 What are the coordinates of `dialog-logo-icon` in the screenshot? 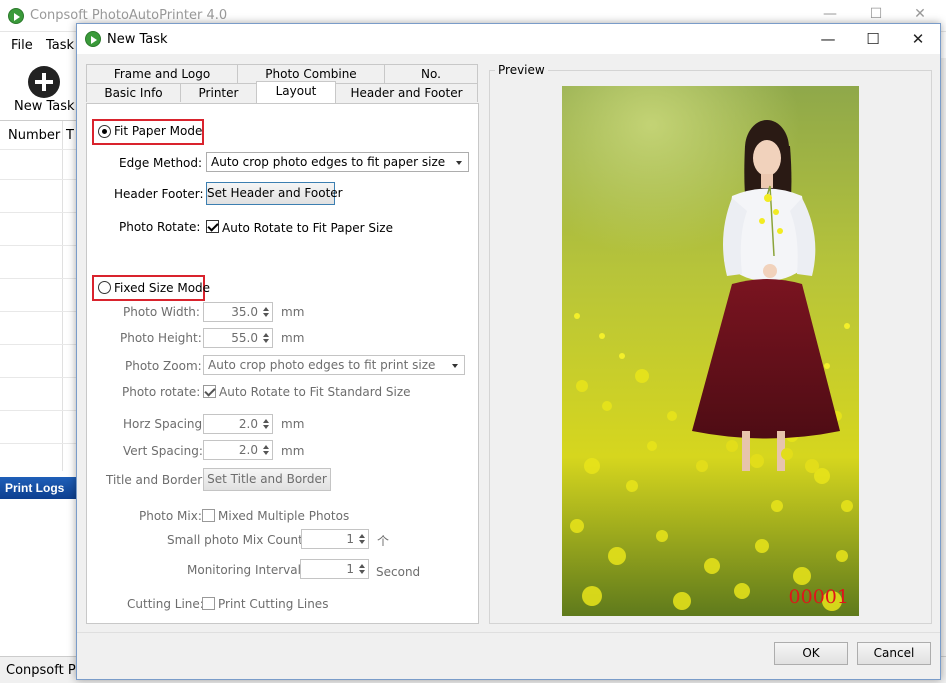 It's located at (93, 39).